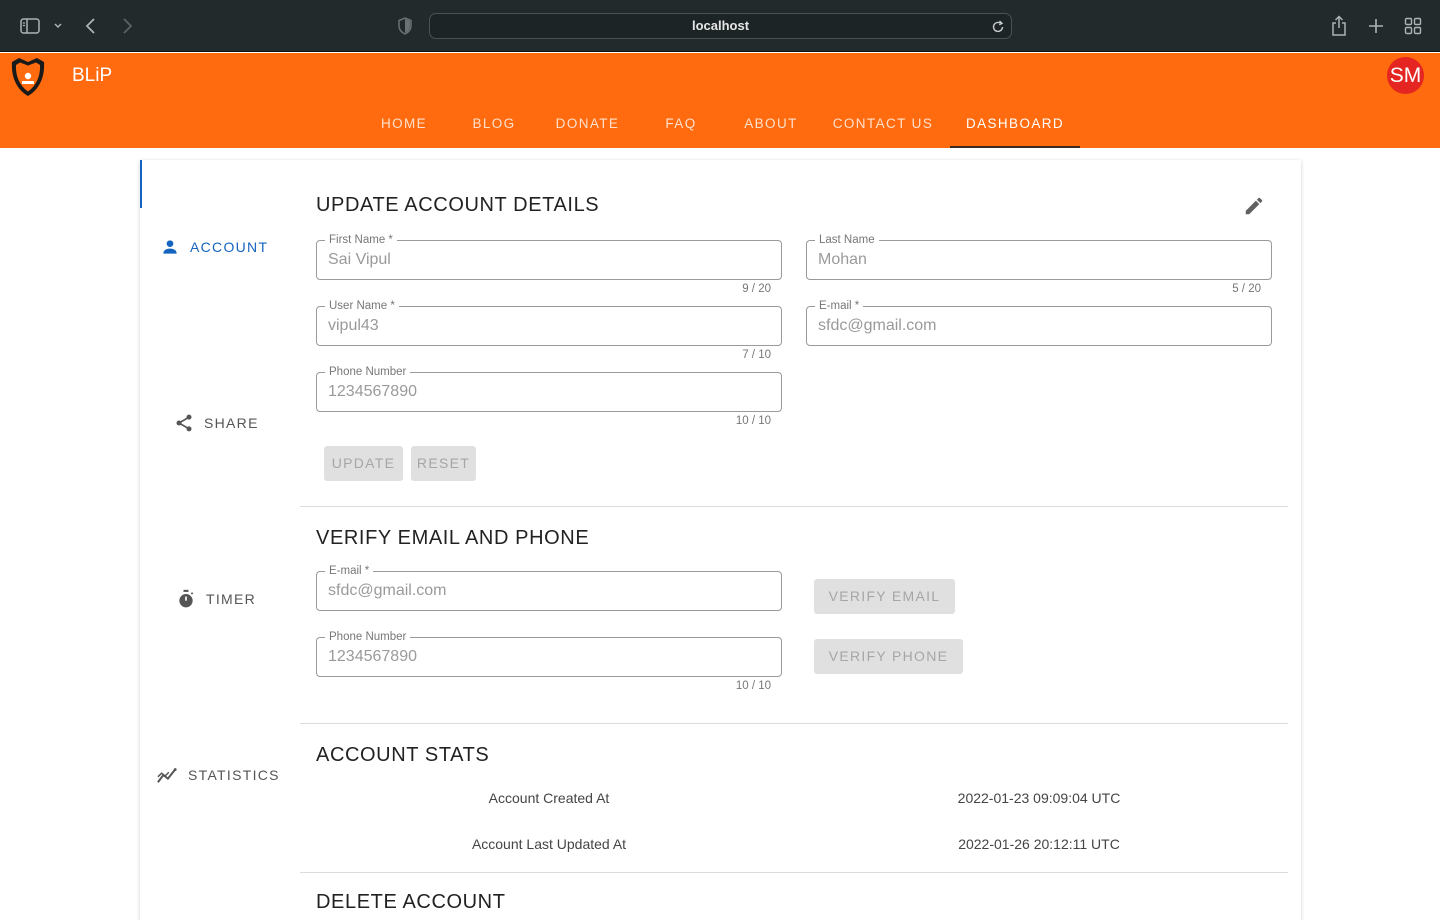 Image resolution: width=1440 pixels, height=920 pixels. What do you see at coordinates (756, 355) in the screenshot?
I see `user-name-counter: 7 / 10` at bounding box center [756, 355].